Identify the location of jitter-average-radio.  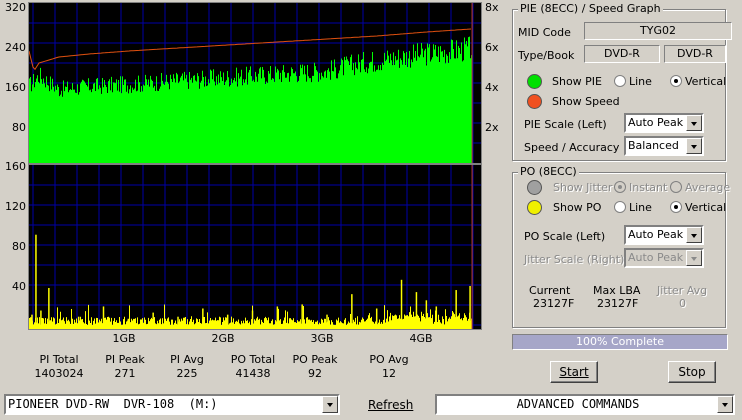
(676, 187).